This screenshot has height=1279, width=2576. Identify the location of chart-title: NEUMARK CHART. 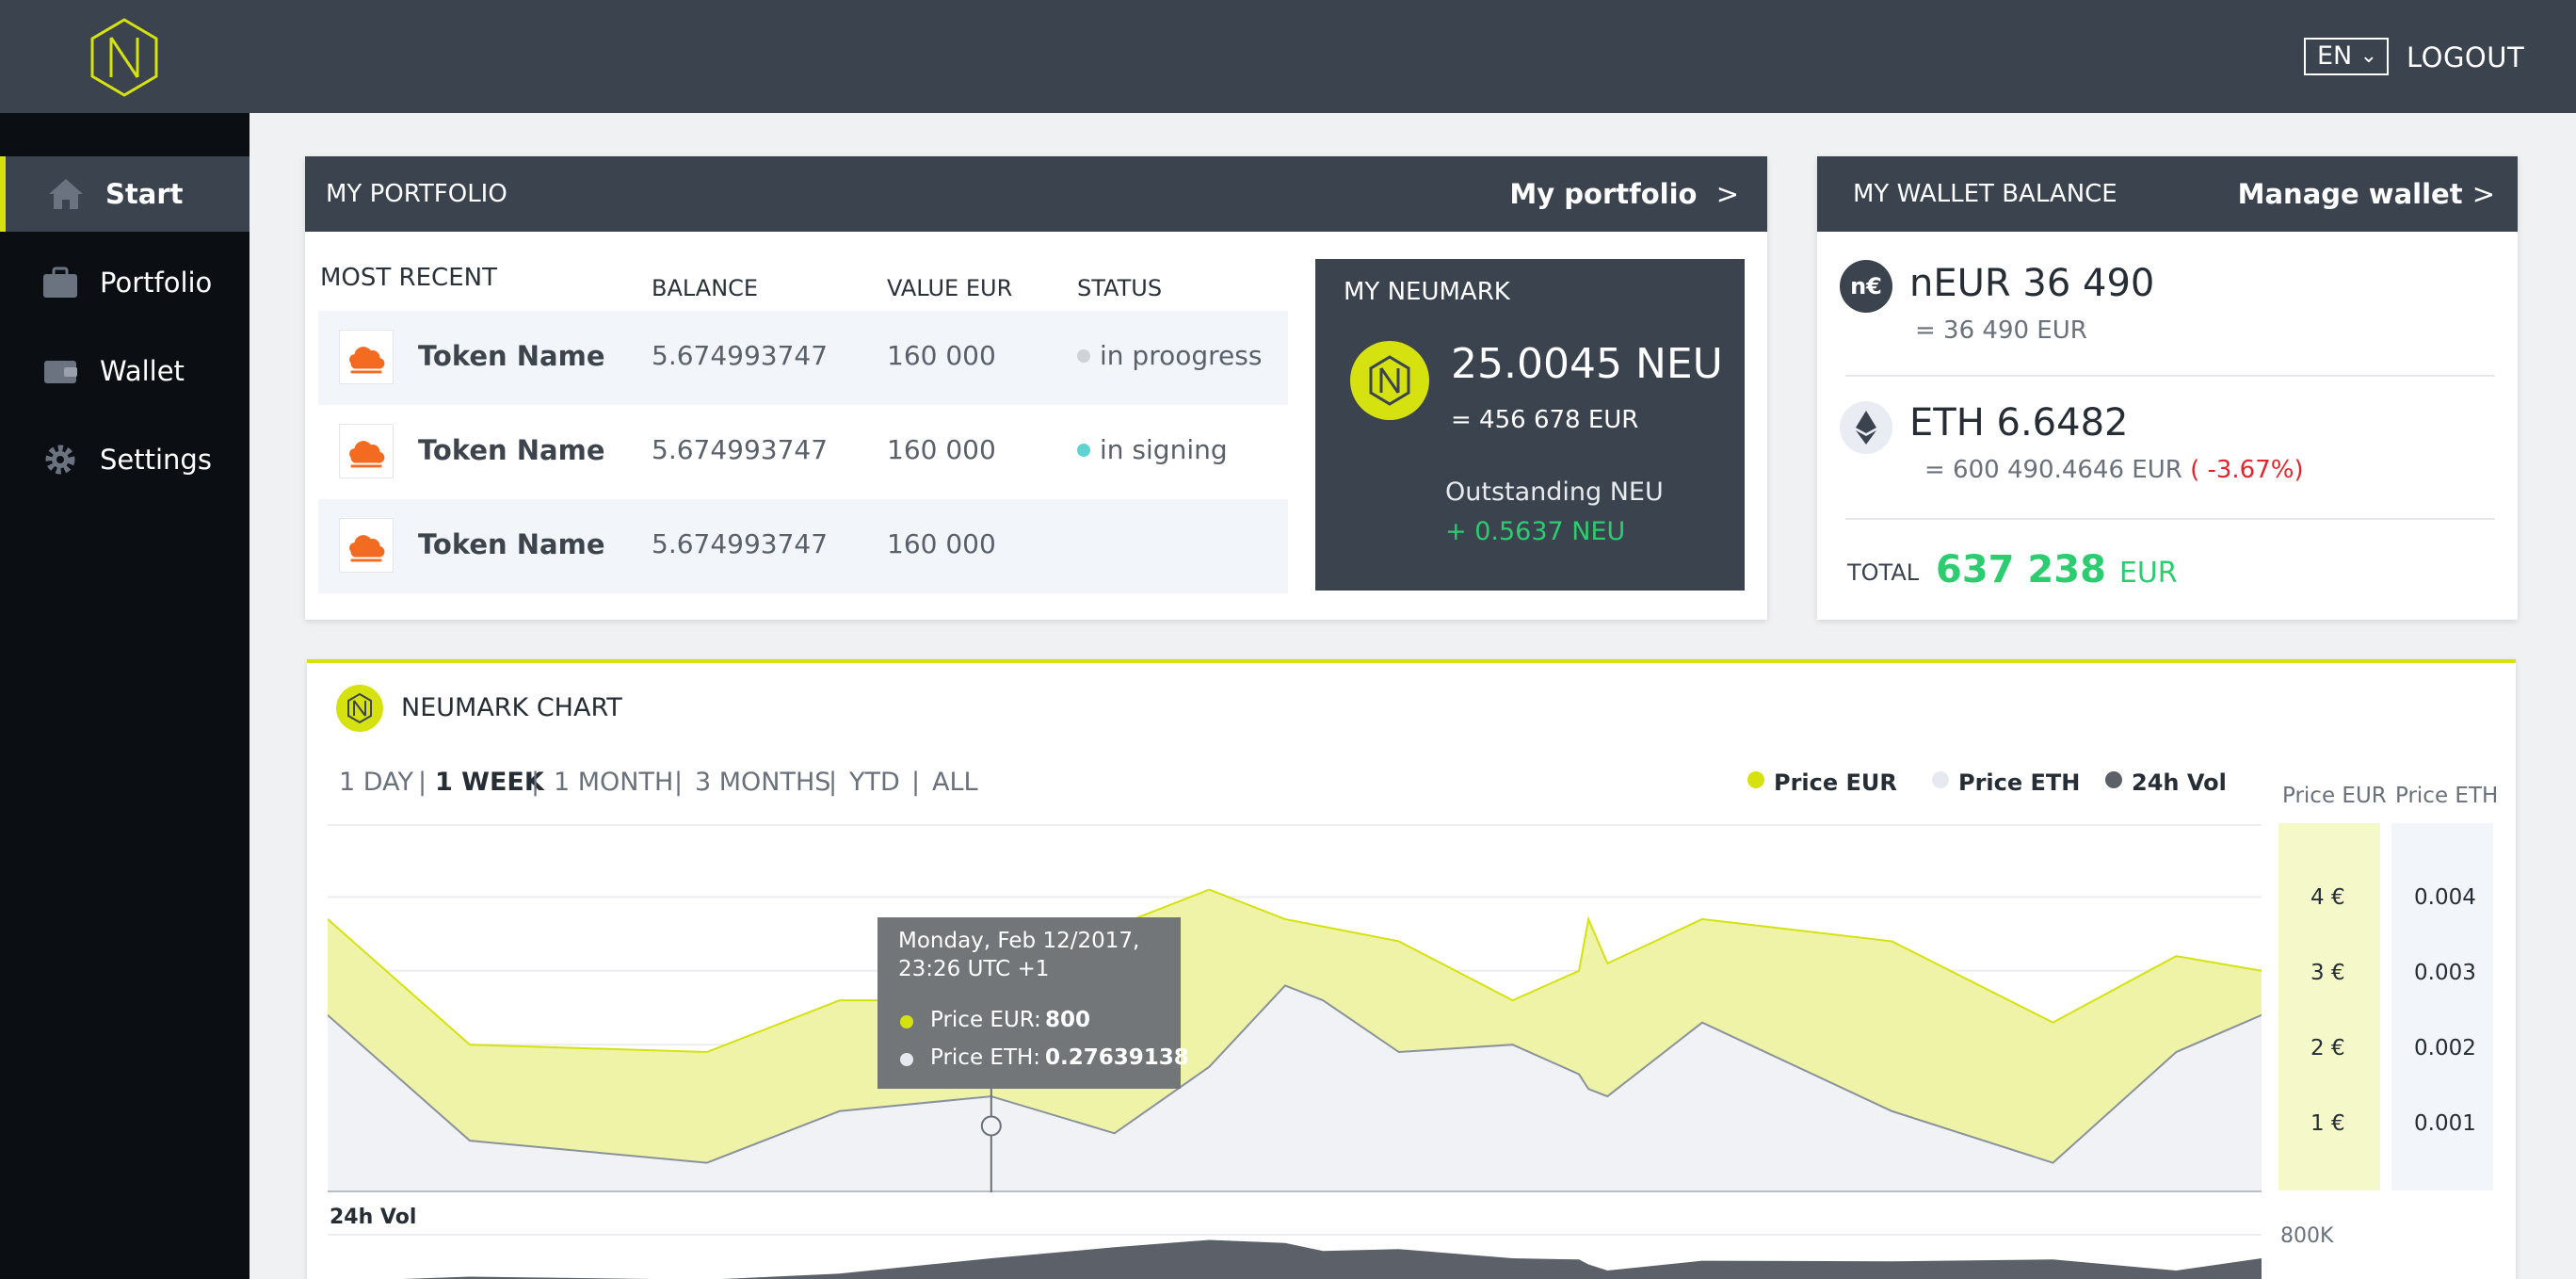
(511, 707).